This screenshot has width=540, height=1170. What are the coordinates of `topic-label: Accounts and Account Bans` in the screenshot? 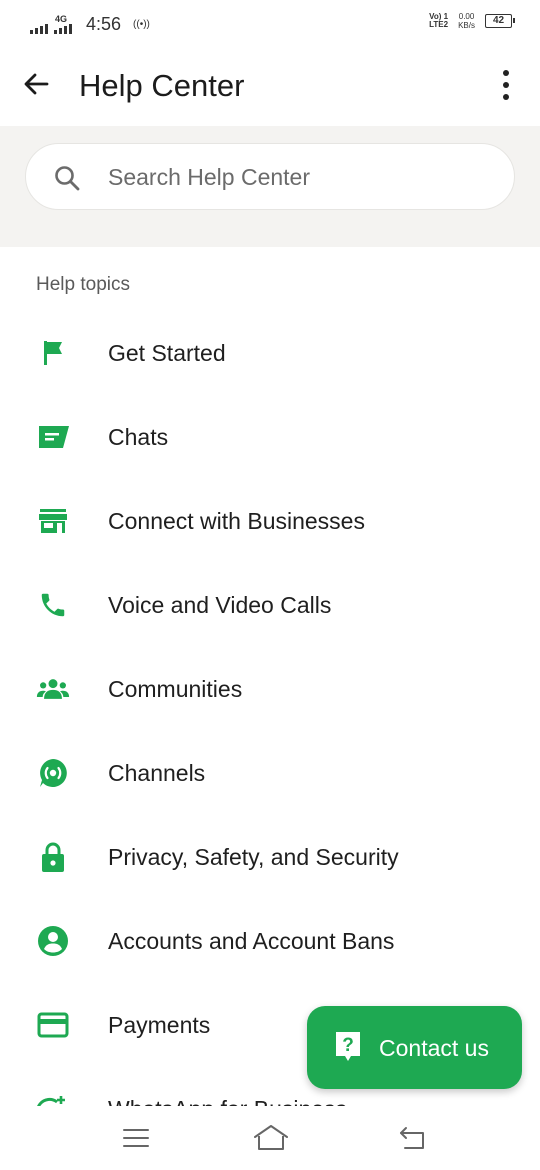 It's located at (251, 941).